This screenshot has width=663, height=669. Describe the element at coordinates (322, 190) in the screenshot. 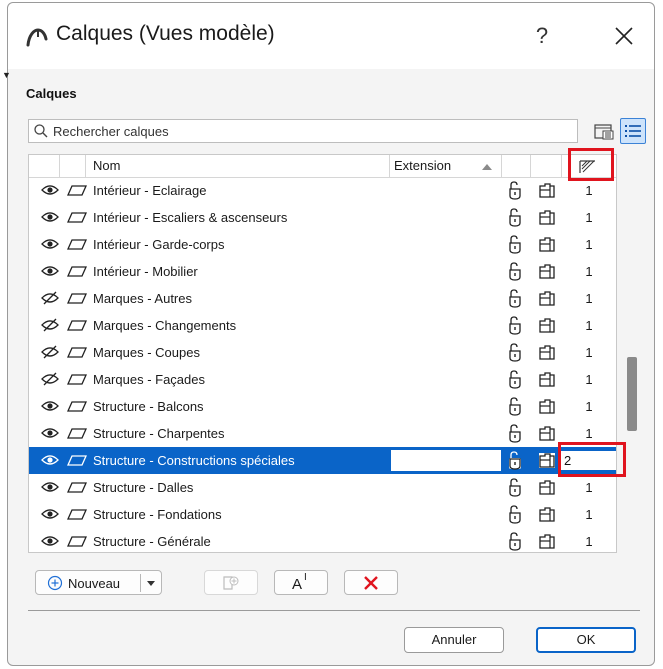

I see `table-row: Intérieur - Eclairage 1` at that location.